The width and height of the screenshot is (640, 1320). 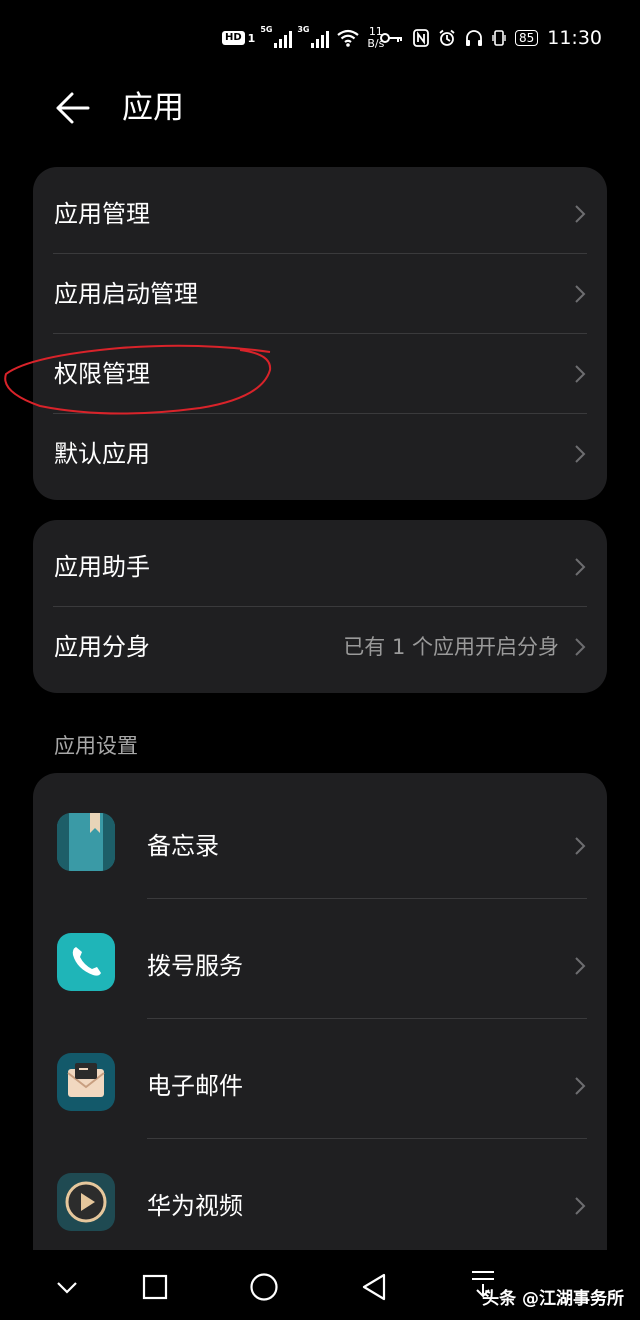 I want to click on alarm-icon, so click(x=447, y=37).